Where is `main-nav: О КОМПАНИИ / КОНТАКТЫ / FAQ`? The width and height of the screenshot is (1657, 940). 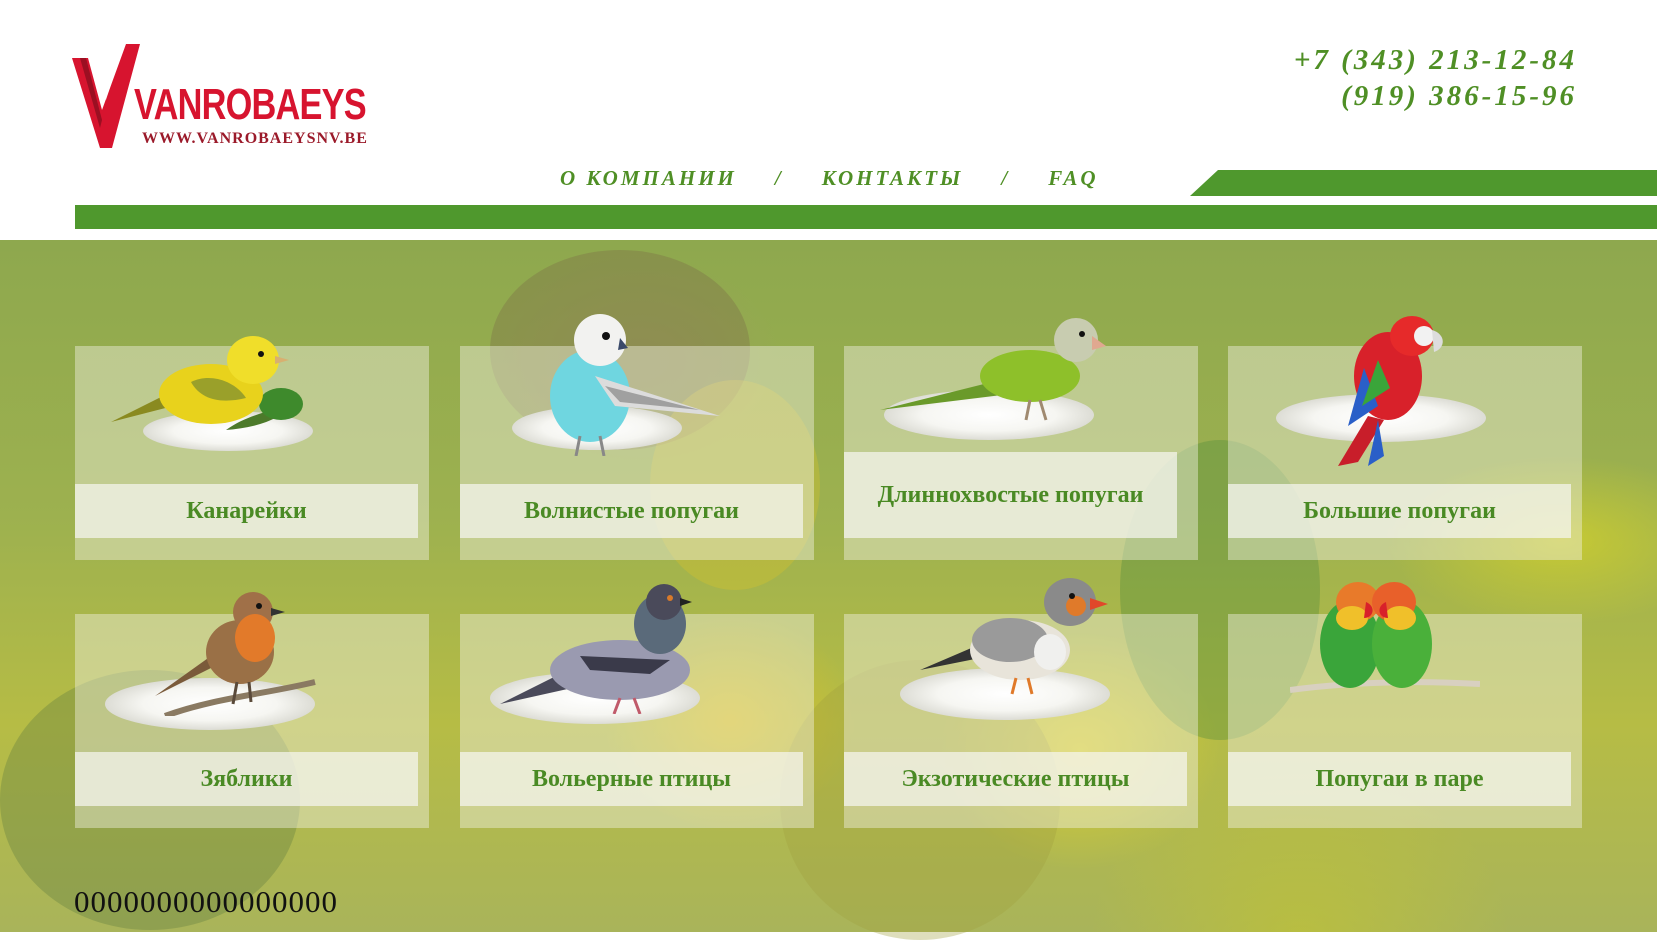
main-nav: О КОМПАНИИ / КОНТАКТЫ / FAQ is located at coordinates (829, 178).